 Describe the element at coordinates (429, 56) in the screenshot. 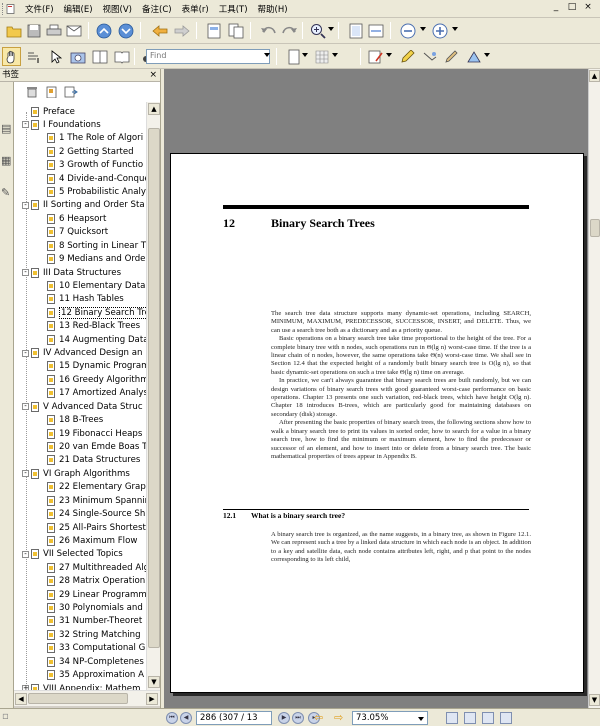

I see `note-tool-icon` at that location.